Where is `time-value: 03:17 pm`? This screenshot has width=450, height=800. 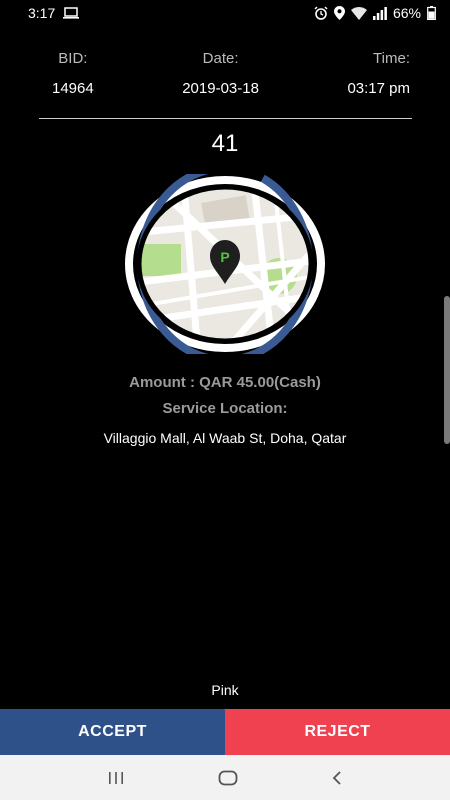
time-value: 03:17 pm is located at coordinates (378, 88).